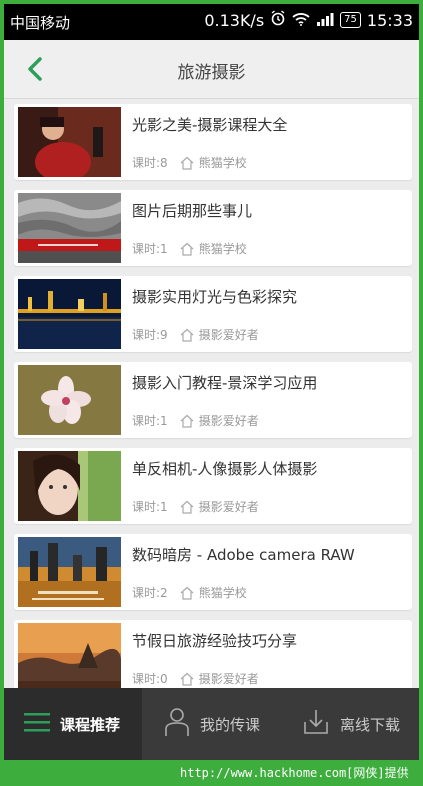 The height and width of the screenshot is (786, 423). I want to click on course-meta: 课时:1 熊猫学校, so click(189, 248).